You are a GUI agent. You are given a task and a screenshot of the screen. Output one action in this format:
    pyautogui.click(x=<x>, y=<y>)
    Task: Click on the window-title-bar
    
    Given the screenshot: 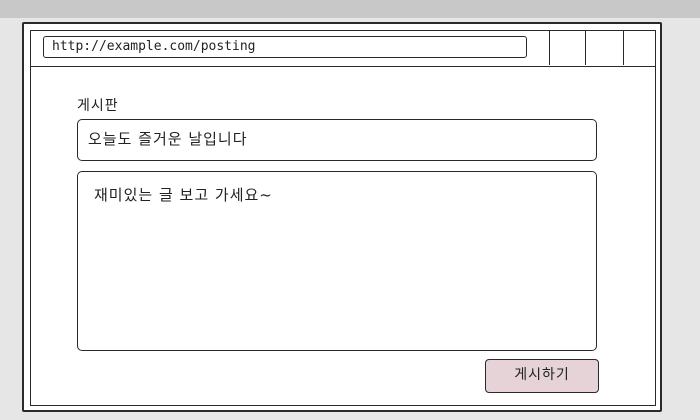 What is the action you would take?
    pyautogui.click(x=350, y=9)
    